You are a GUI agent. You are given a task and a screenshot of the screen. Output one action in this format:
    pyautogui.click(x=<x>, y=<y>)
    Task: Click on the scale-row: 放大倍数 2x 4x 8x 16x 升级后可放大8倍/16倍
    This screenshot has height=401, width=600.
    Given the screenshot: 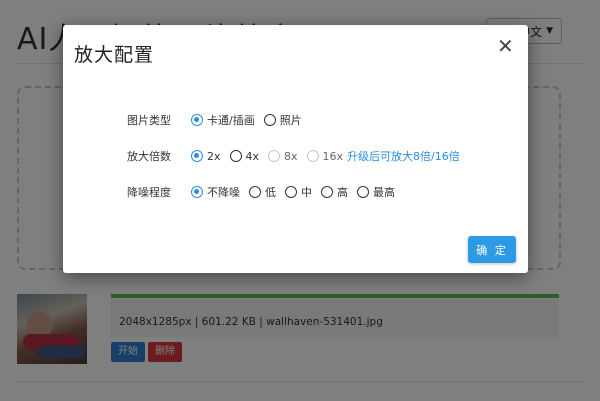 What is the action you would take?
    pyautogui.click(x=293, y=156)
    